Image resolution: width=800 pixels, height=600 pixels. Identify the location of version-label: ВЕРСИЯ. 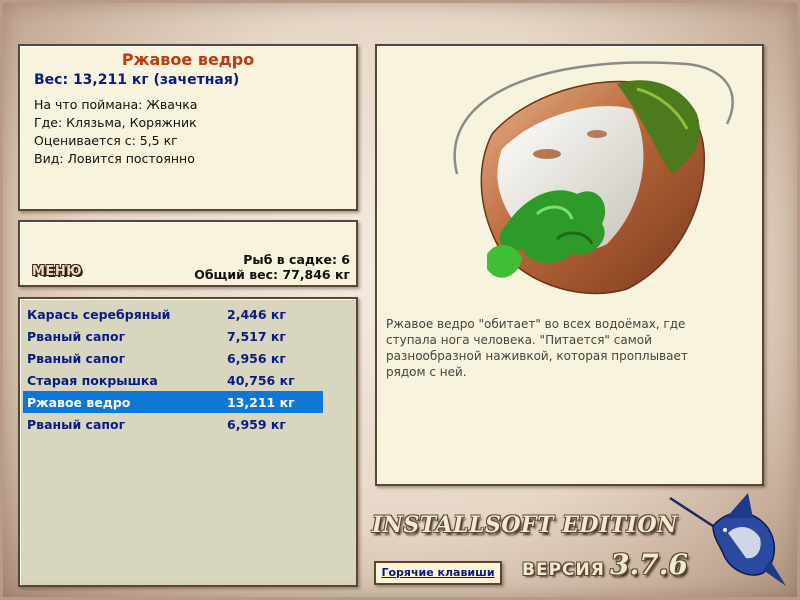
(563, 570).